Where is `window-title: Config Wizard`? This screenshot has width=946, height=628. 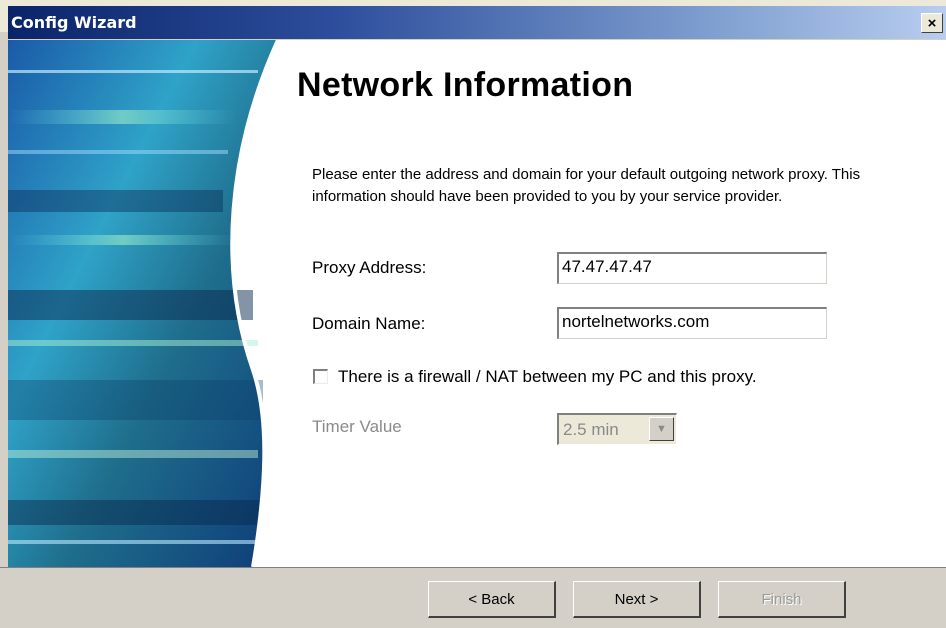
window-title: Config Wizard is located at coordinates (74, 22).